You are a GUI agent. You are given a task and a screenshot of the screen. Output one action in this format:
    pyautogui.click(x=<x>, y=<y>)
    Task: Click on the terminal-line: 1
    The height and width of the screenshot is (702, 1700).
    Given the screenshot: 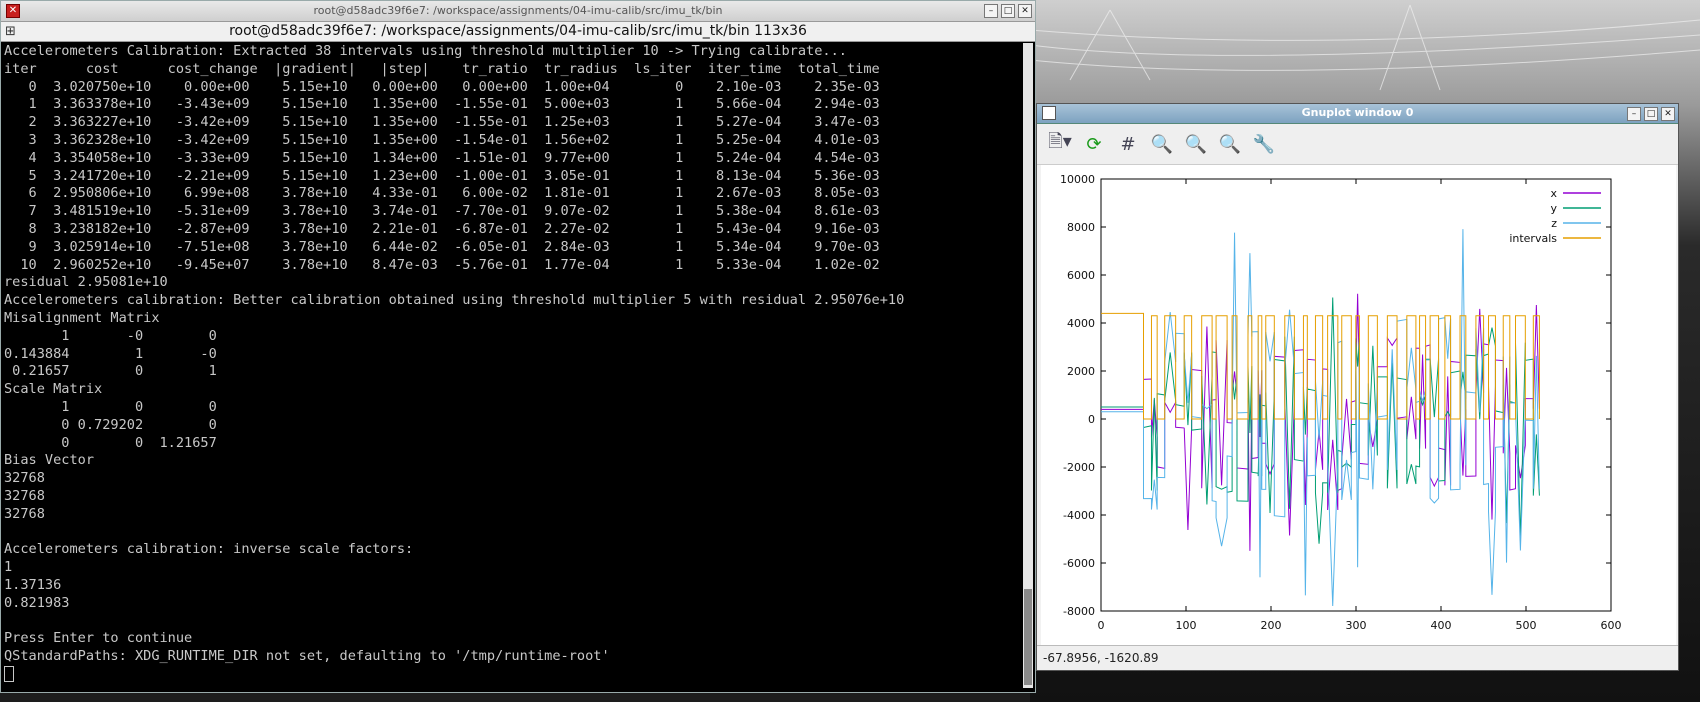 What is the action you would take?
    pyautogui.click(x=8, y=567)
    